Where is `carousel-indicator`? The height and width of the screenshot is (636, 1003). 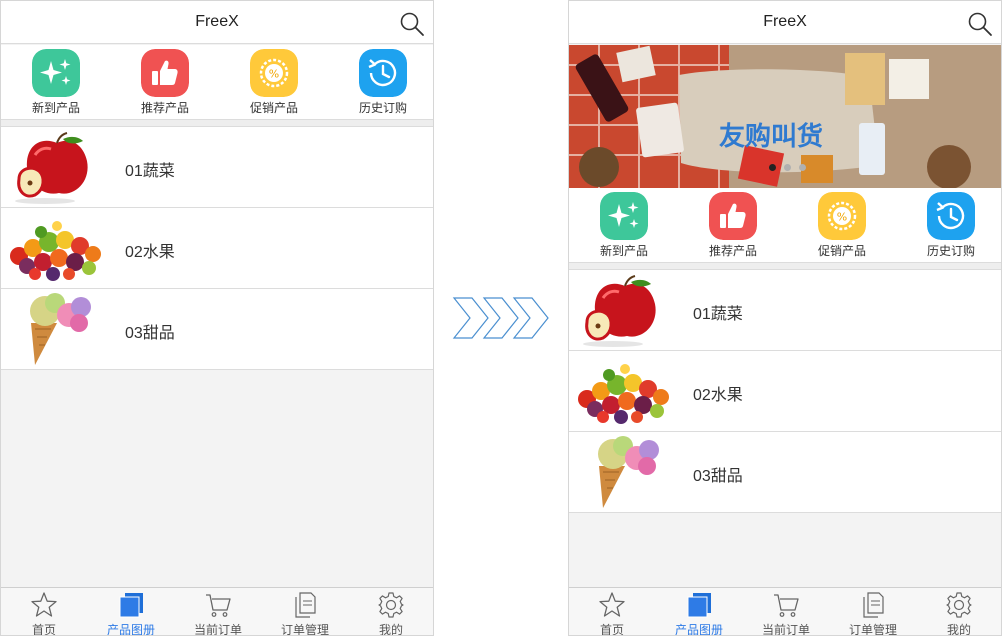
carousel-indicator is located at coordinates (787, 167).